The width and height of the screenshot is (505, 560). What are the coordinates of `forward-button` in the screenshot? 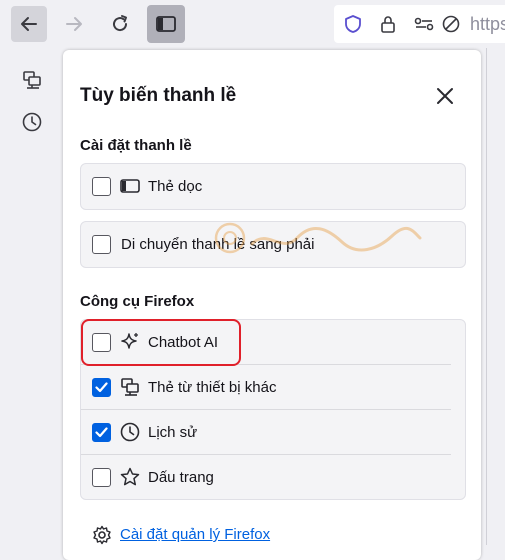 It's located at (74, 24).